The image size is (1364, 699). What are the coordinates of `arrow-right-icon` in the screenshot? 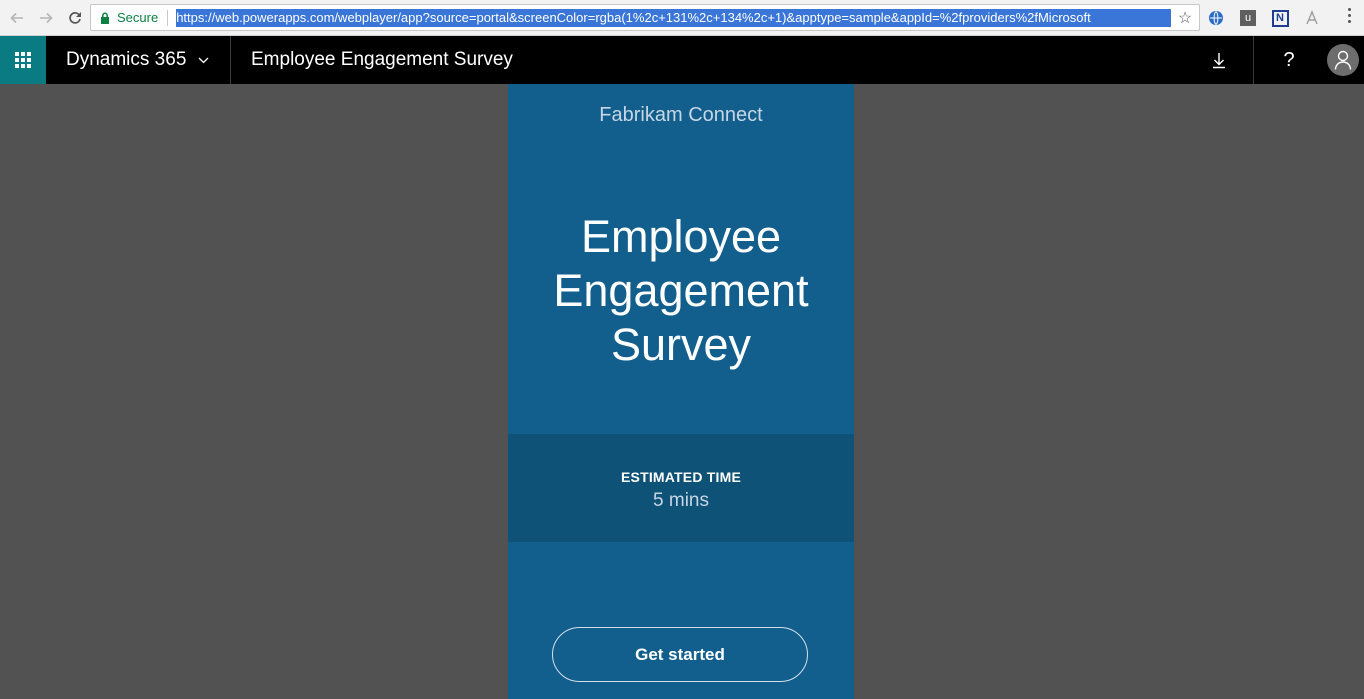 It's located at (46, 17).